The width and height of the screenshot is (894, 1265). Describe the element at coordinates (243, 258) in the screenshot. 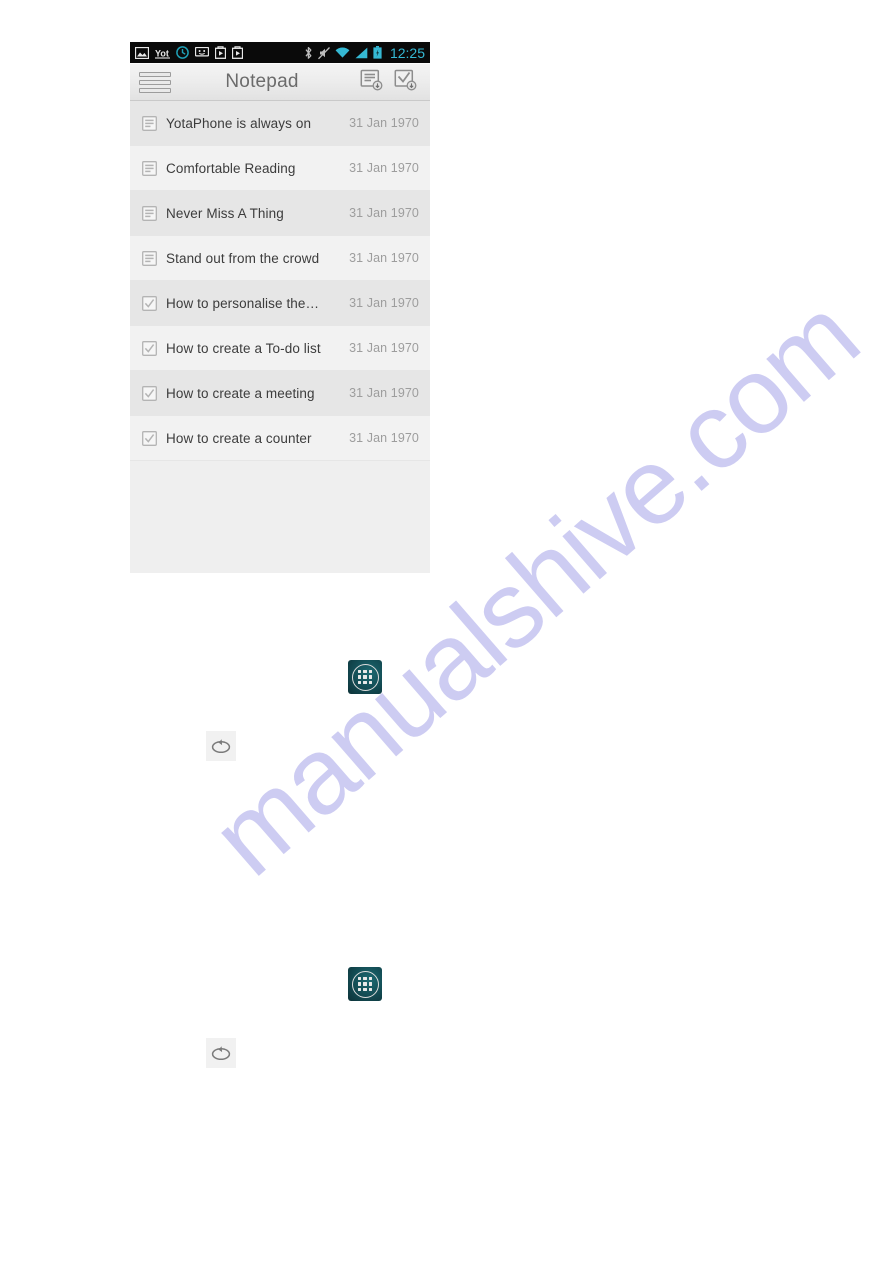

I see `note-title: Stand out from the crowd` at that location.